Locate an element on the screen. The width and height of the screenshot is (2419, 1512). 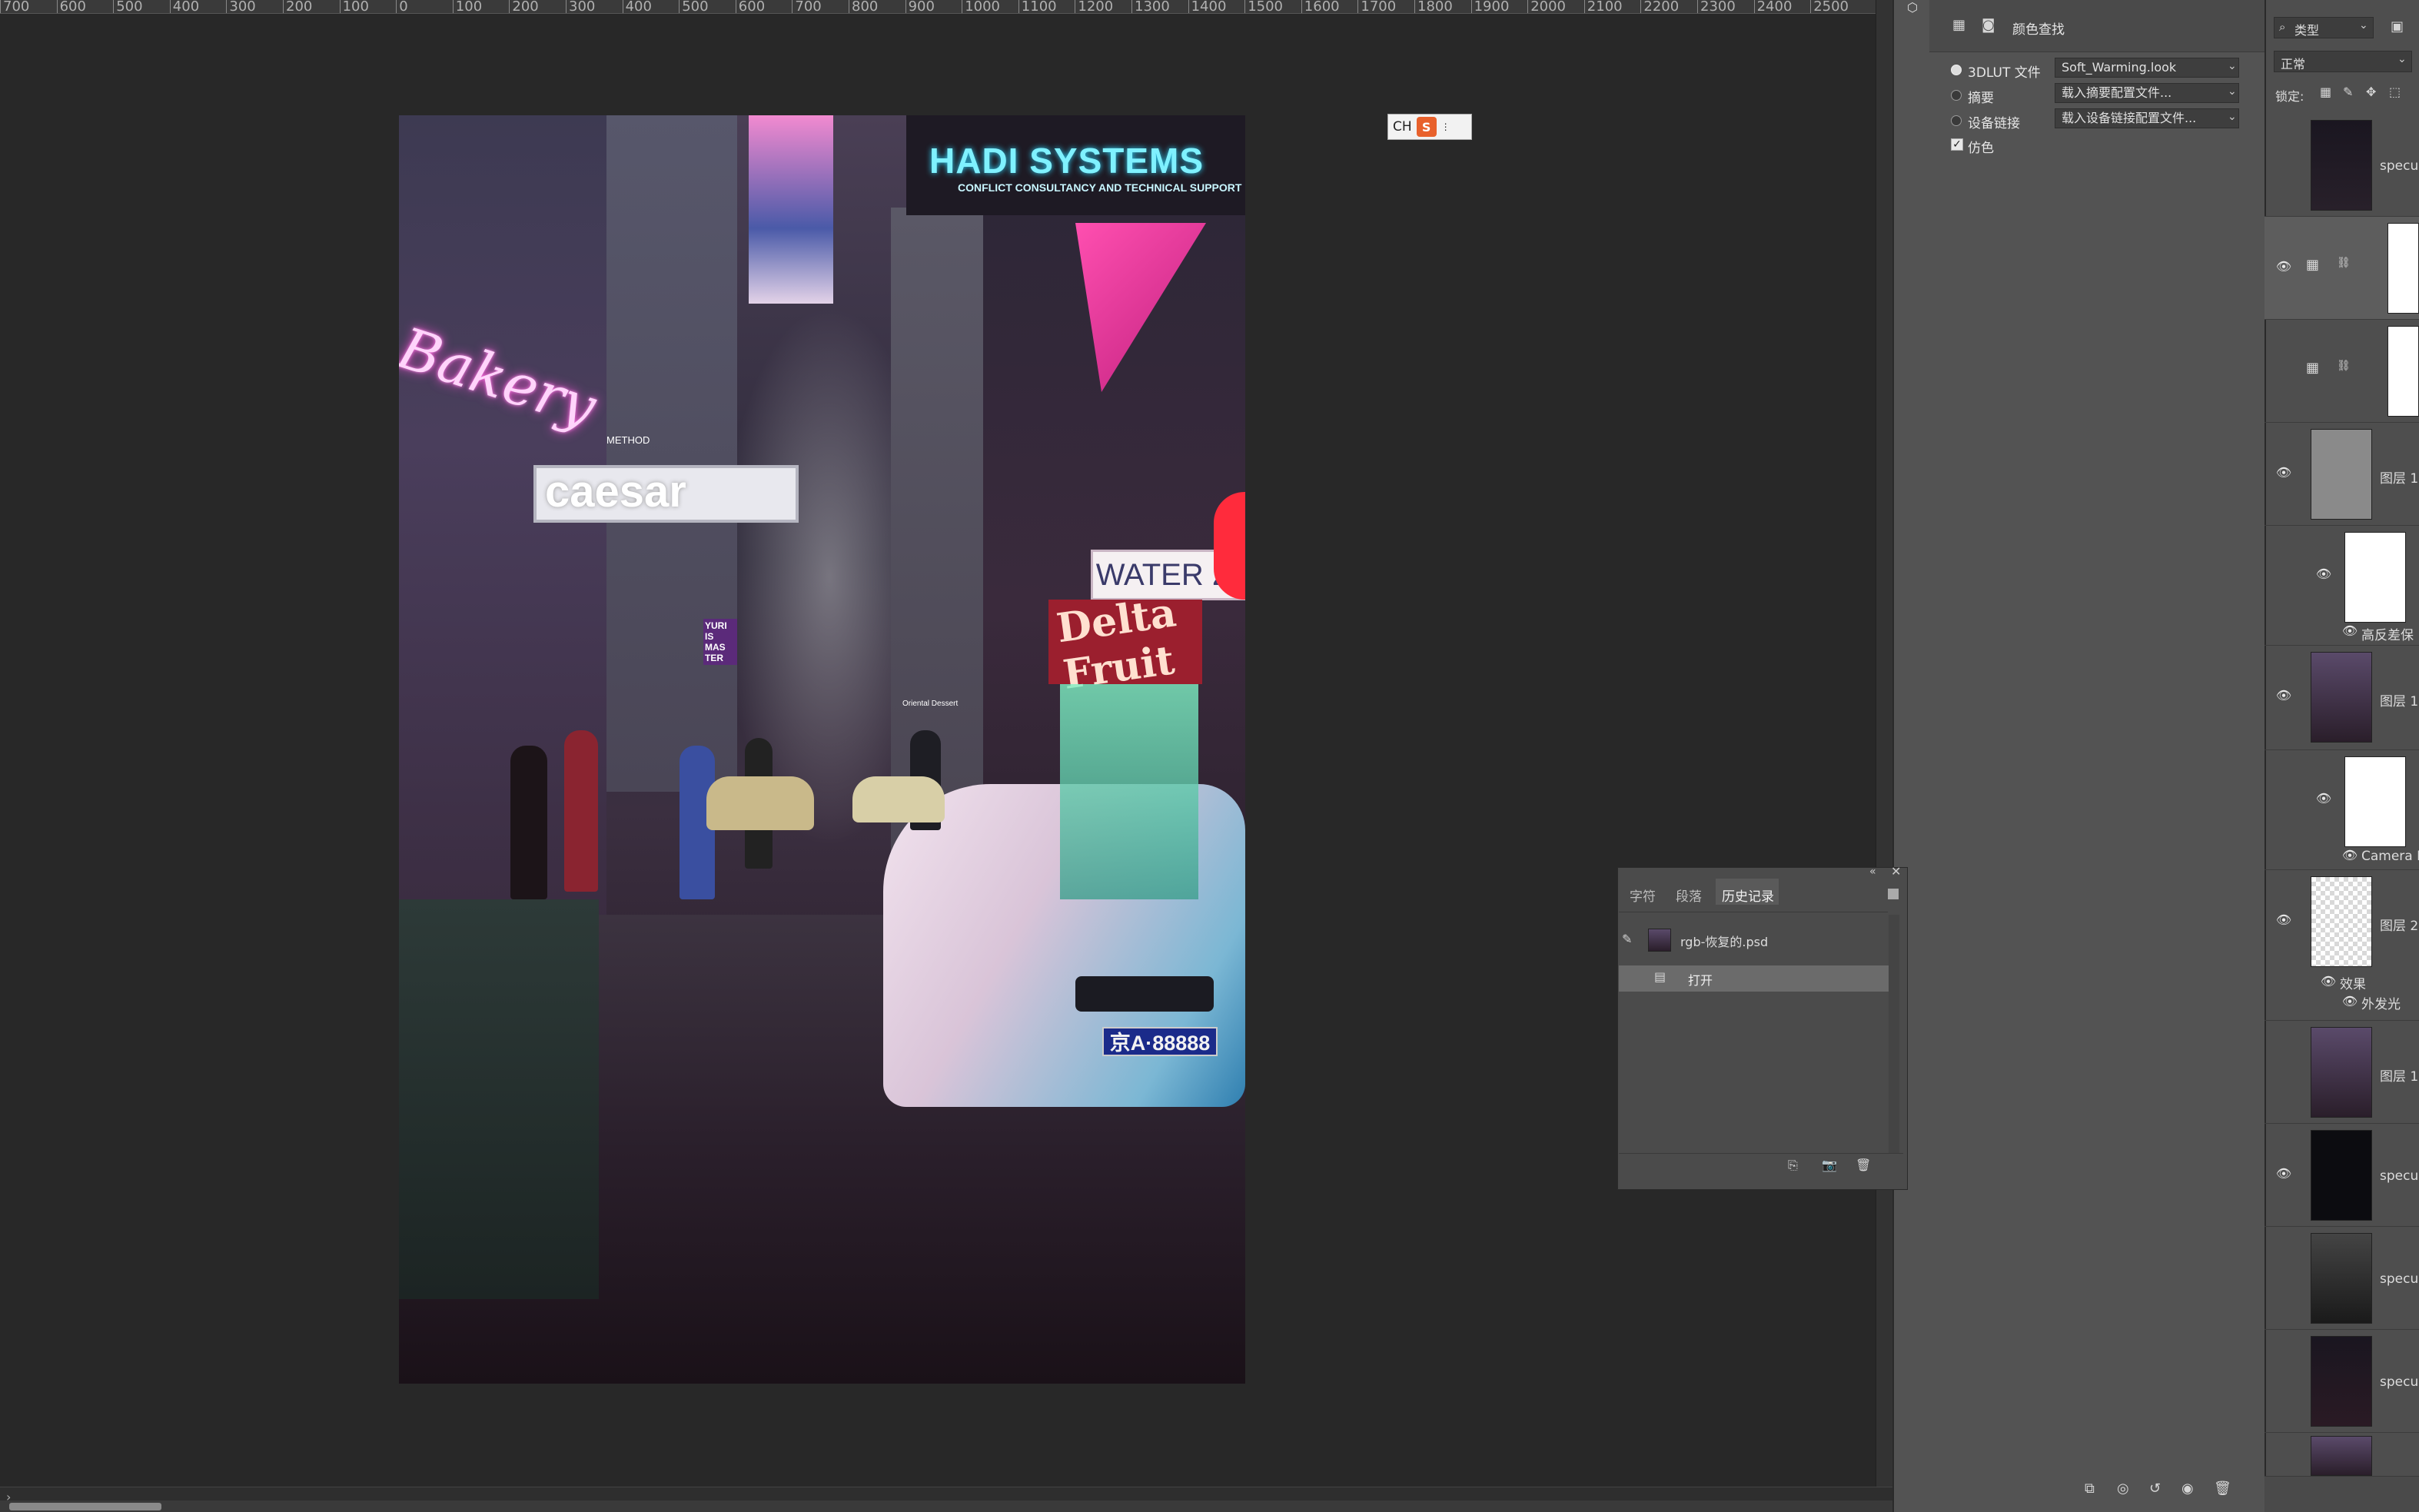
ruler-tick: 200 is located at coordinates (524, 6).